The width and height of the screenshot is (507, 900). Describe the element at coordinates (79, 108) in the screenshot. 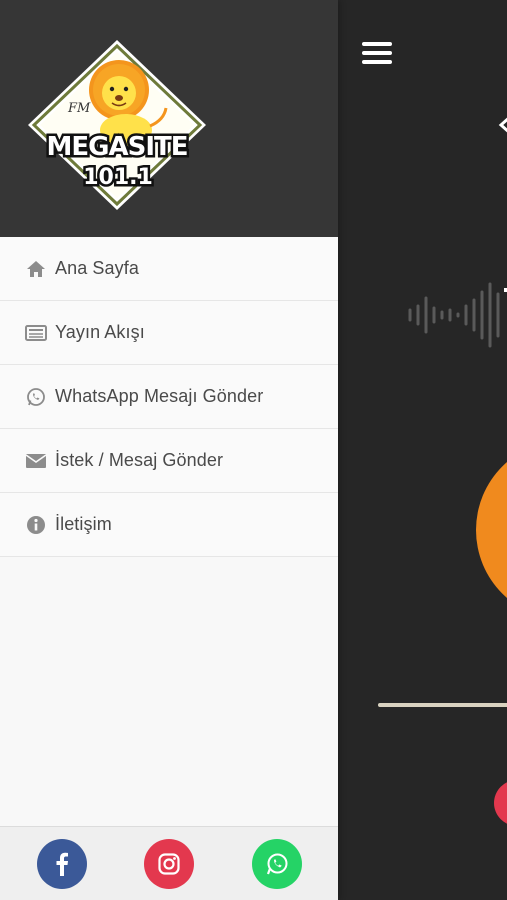

I see `fm-tag-text: FM` at that location.